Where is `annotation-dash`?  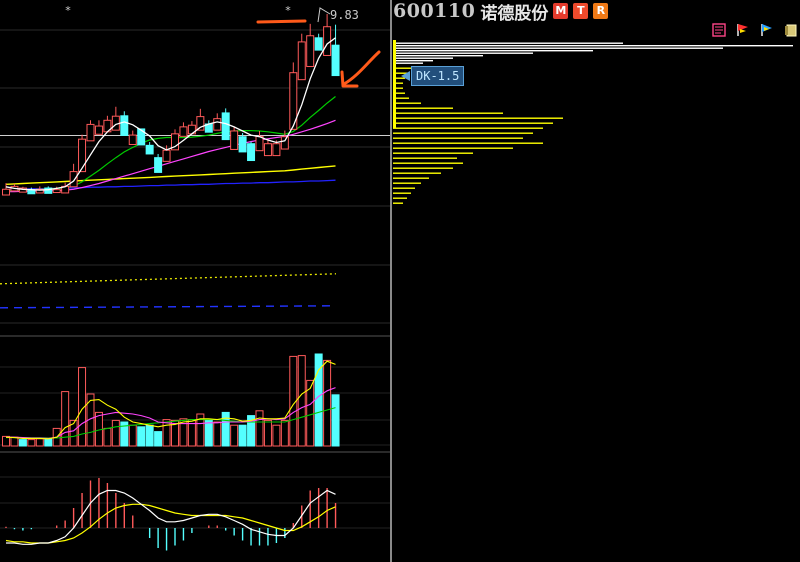
annotation-dash is located at coordinates (281, 21).